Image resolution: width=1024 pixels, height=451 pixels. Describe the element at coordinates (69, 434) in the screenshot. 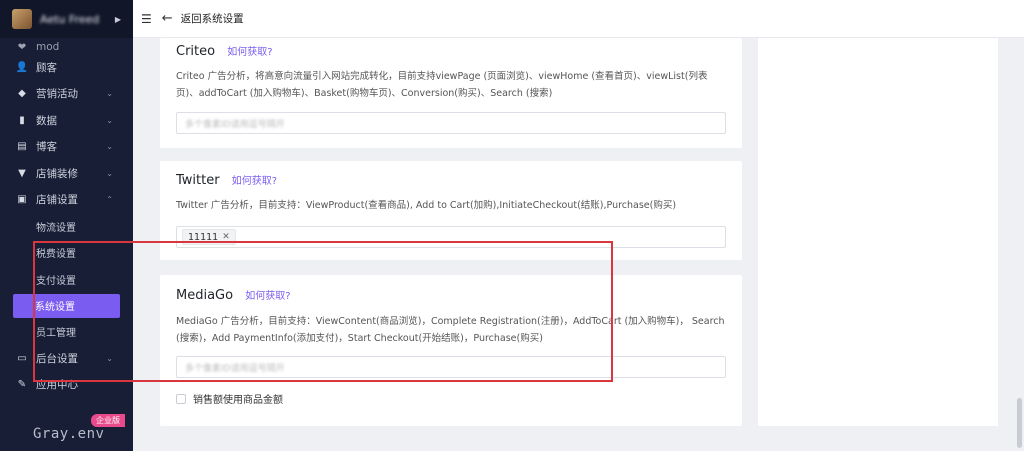

I see `watermark-logo: Gray.env` at that location.